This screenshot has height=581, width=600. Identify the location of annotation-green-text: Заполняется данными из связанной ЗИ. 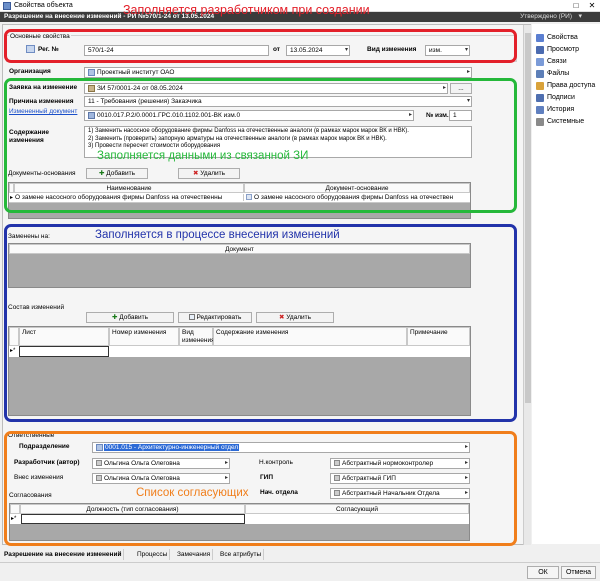
(203, 156).